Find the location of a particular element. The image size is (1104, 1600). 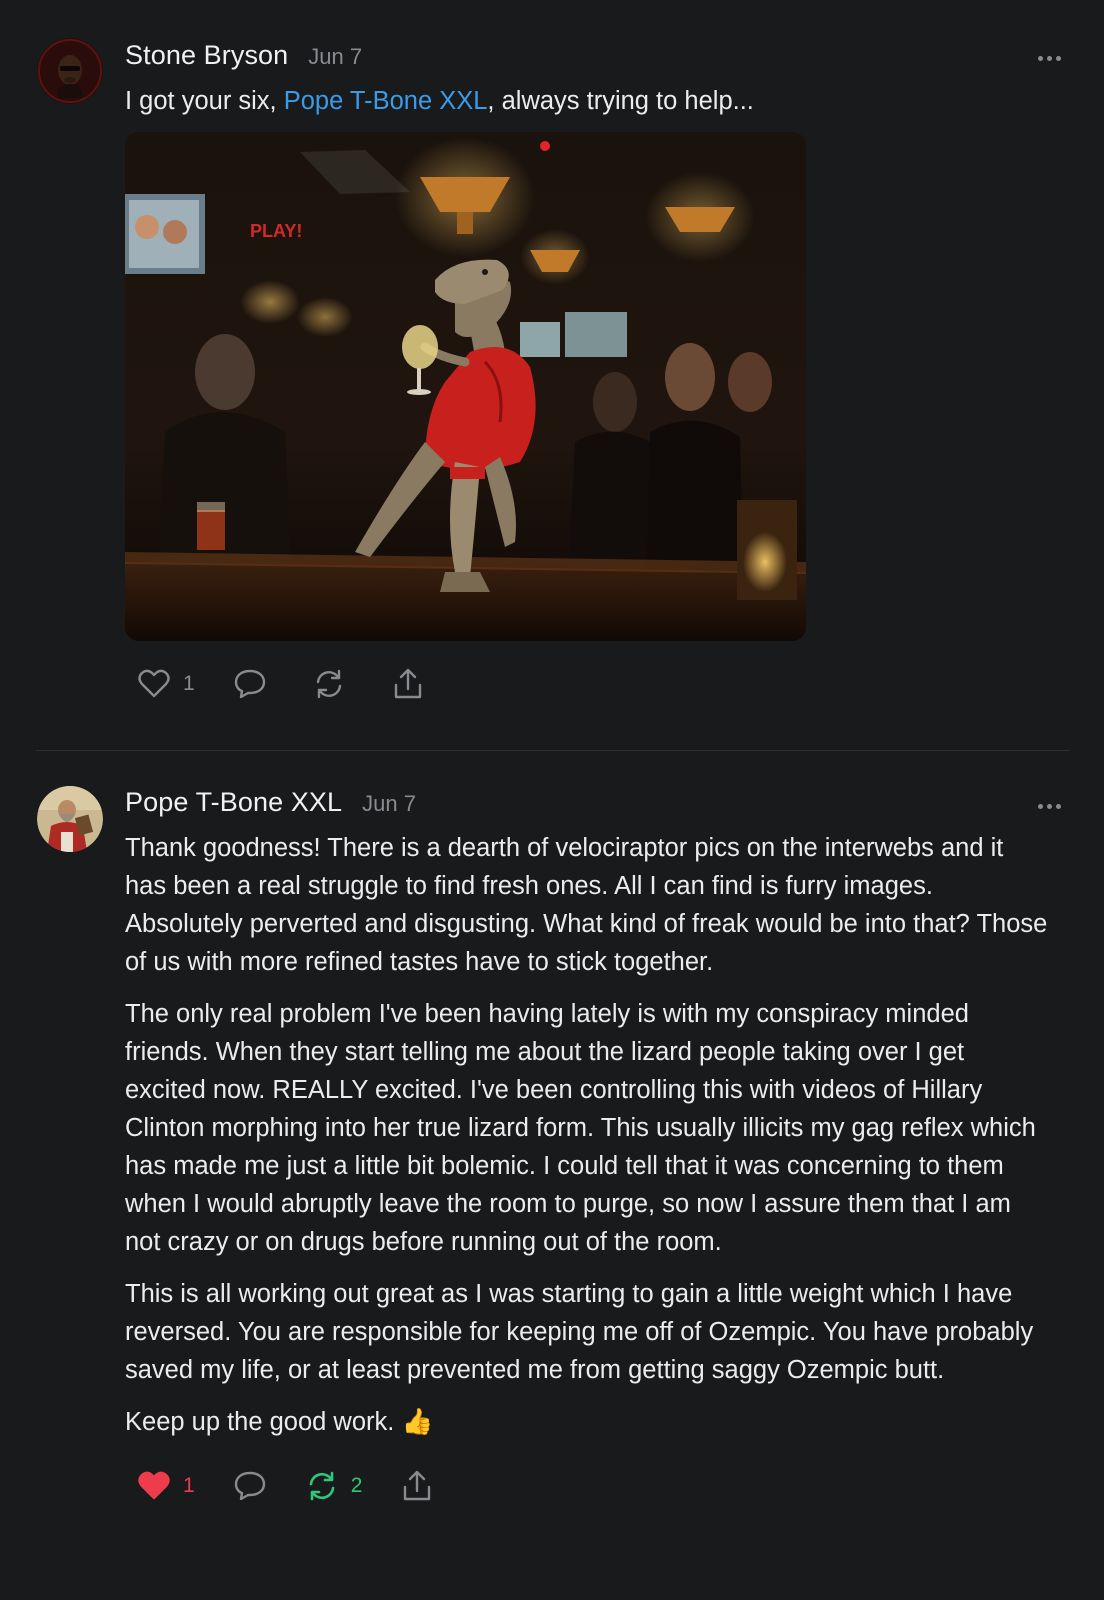

avatar-image is located at coordinates (70, 819).